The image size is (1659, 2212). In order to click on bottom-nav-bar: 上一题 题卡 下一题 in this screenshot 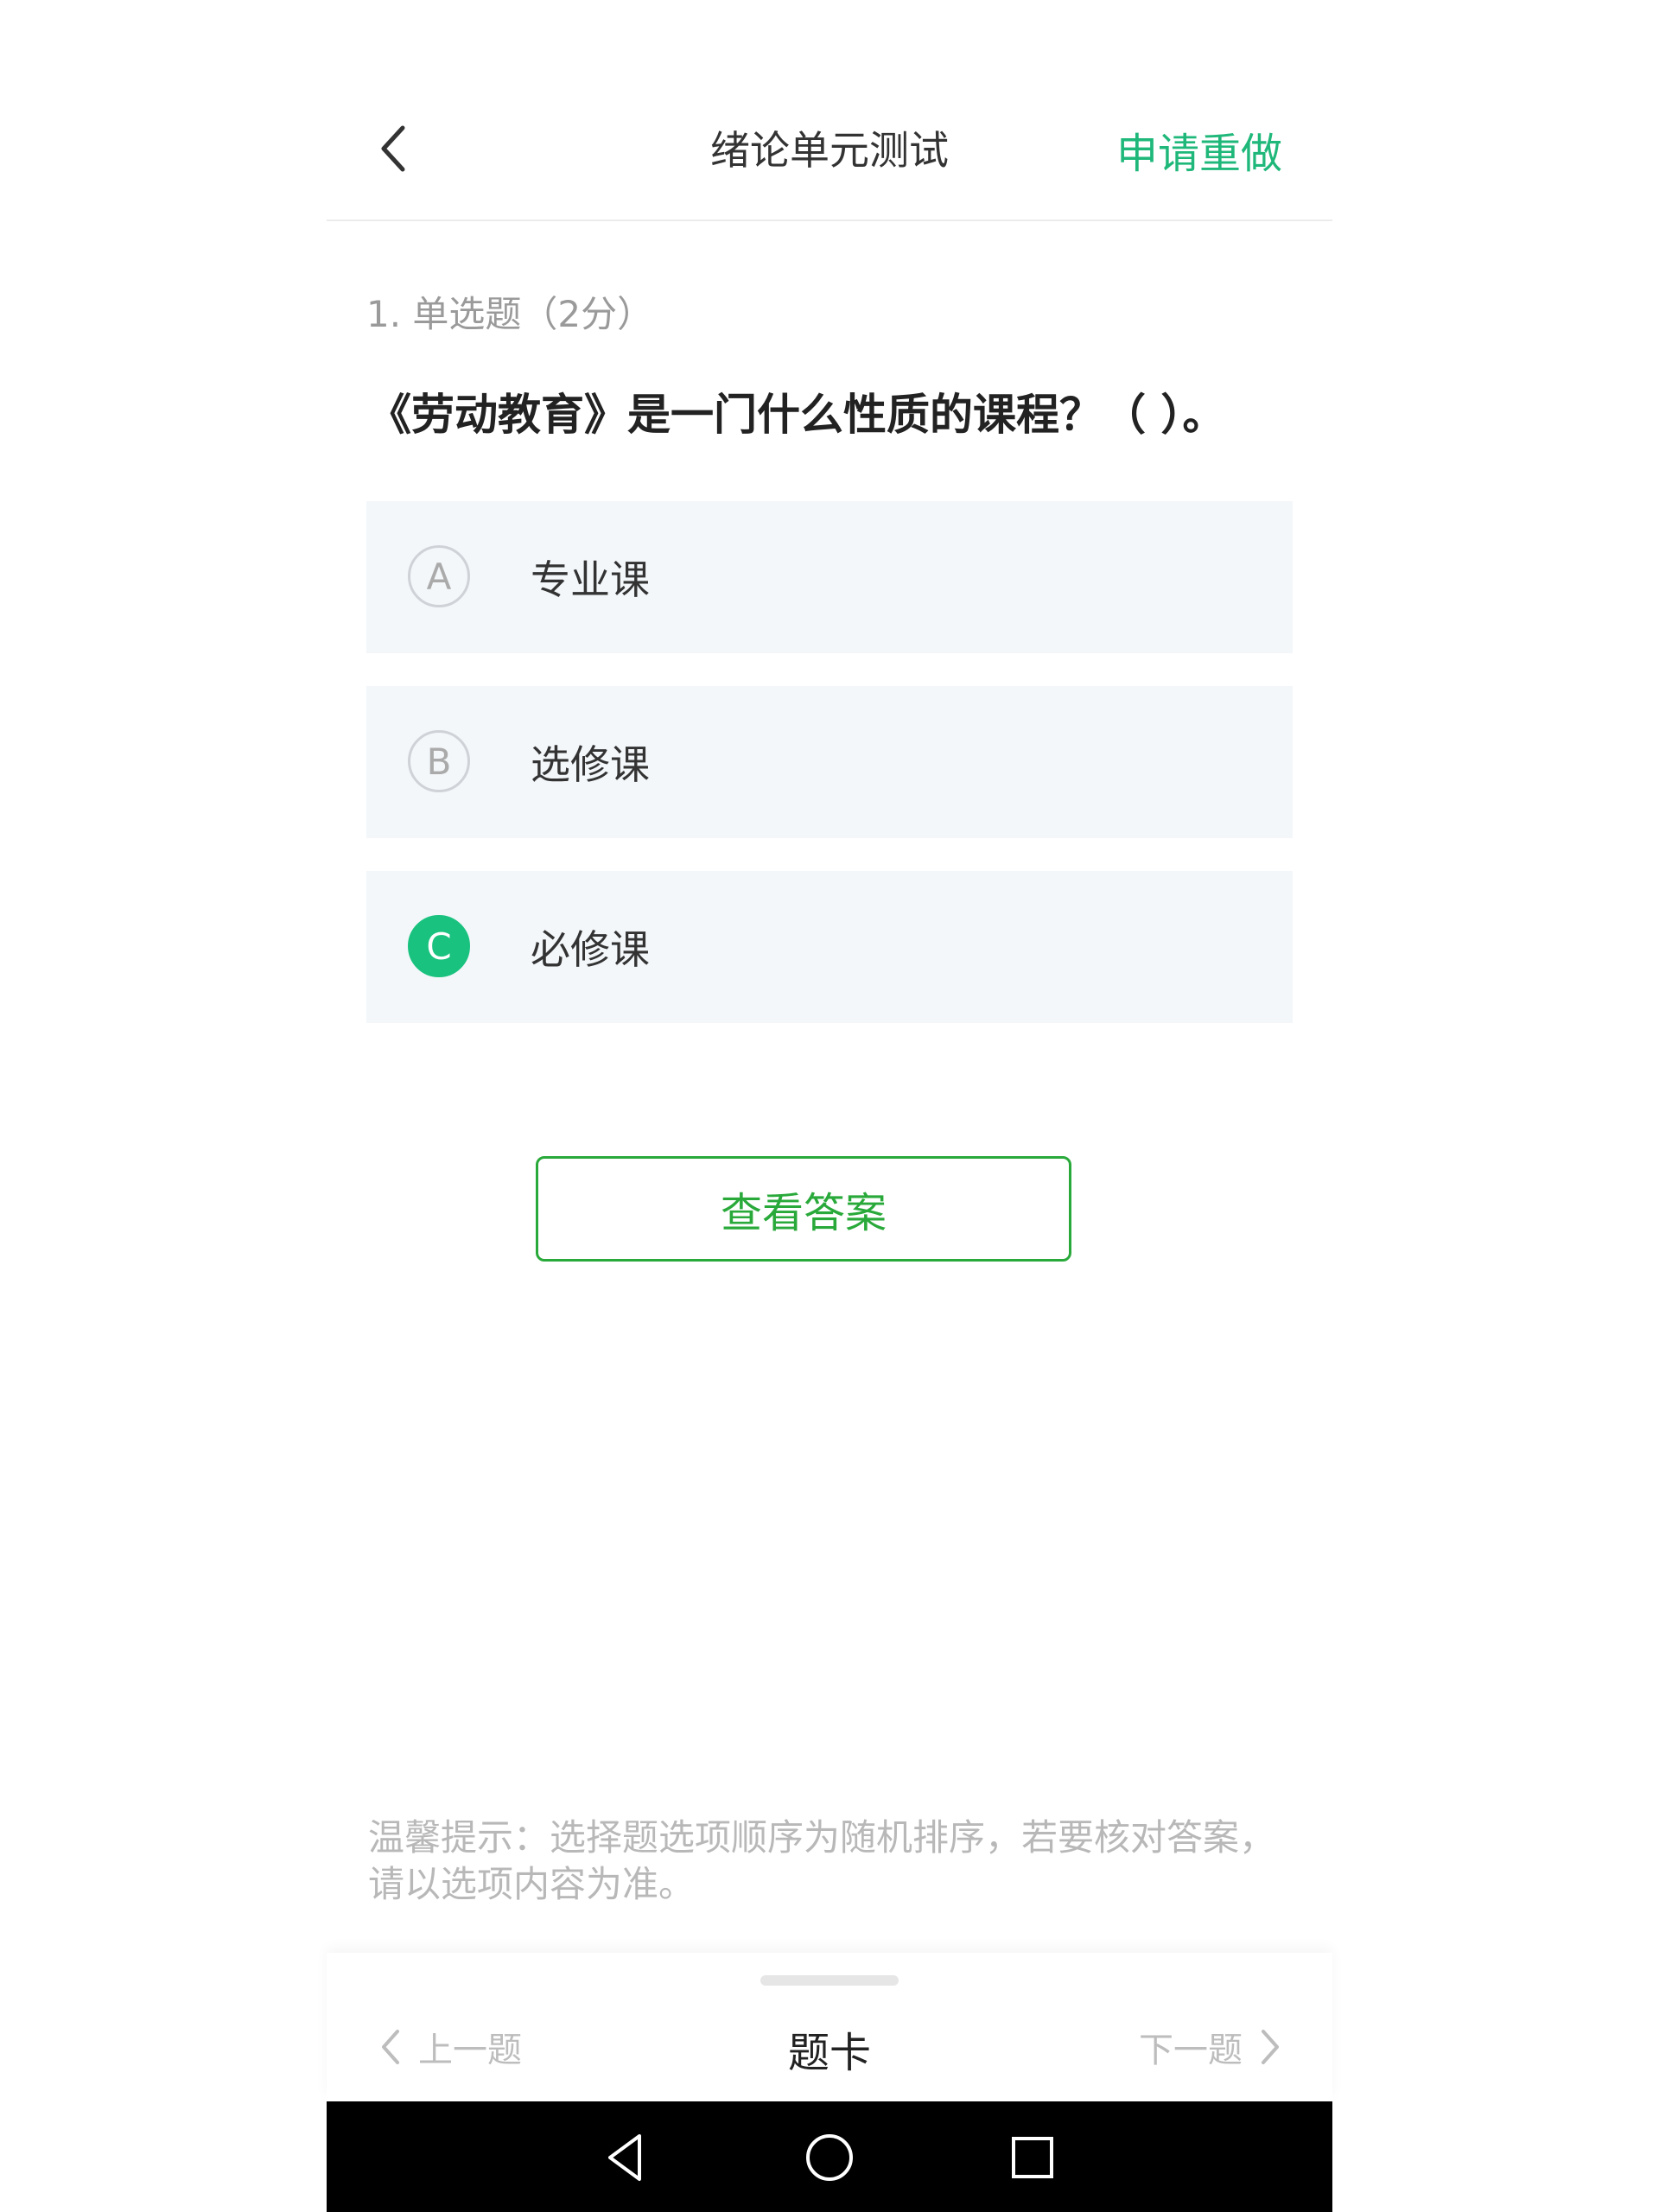, I will do `click(829, 2027)`.